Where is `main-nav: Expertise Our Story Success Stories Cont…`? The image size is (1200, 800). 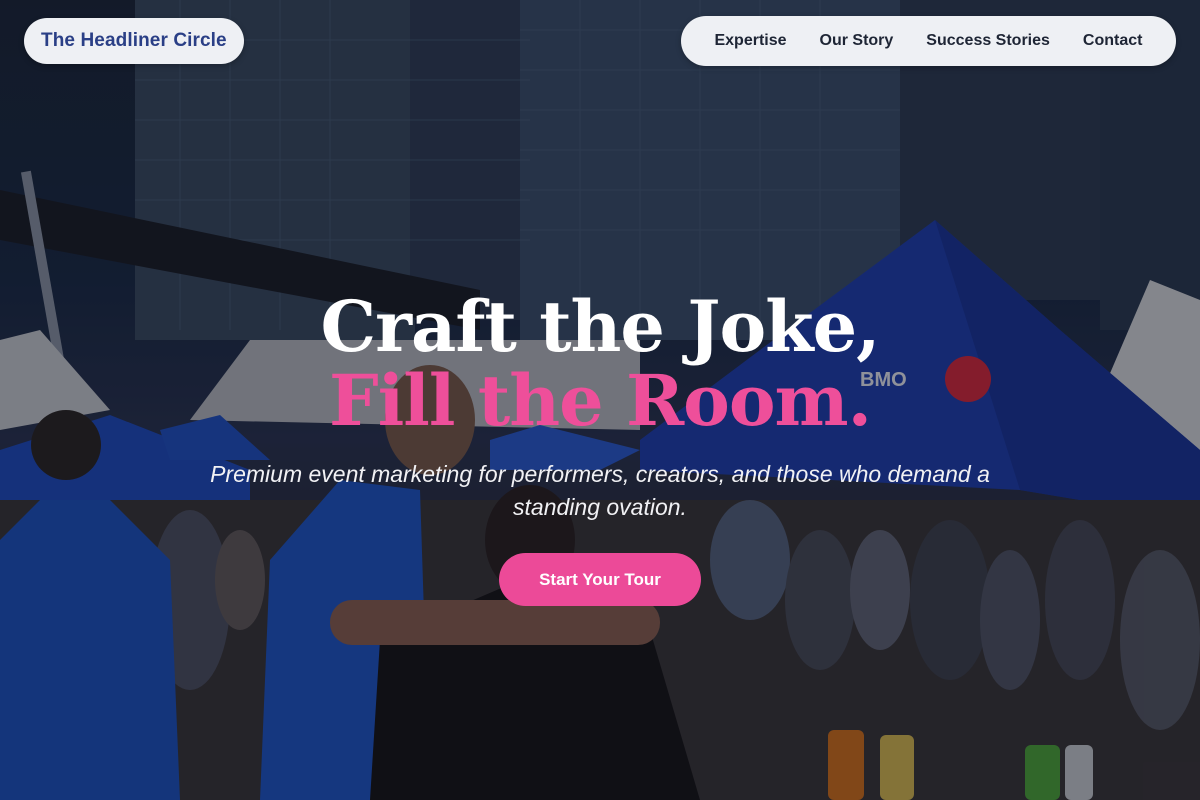
main-nav: Expertise Our Story Success Stories Cont… is located at coordinates (928, 41).